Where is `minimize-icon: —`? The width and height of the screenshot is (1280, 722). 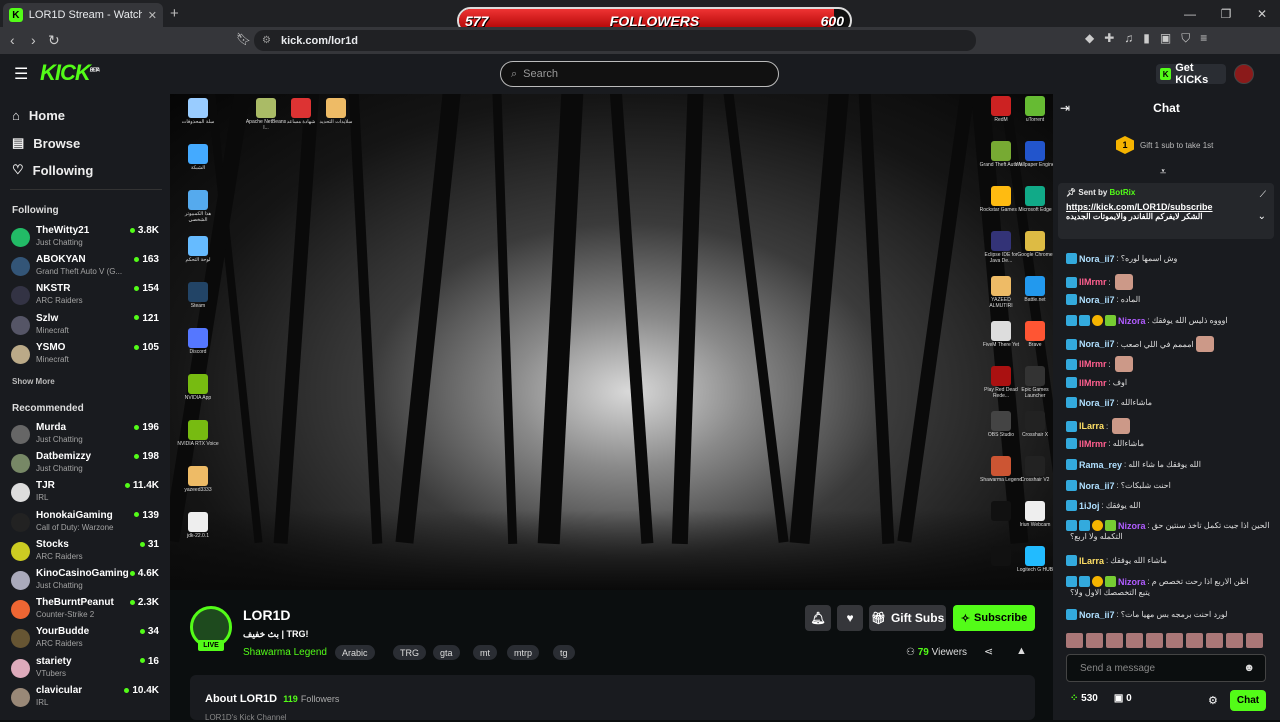
minimize-icon: — is located at coordinates (1190, 13).